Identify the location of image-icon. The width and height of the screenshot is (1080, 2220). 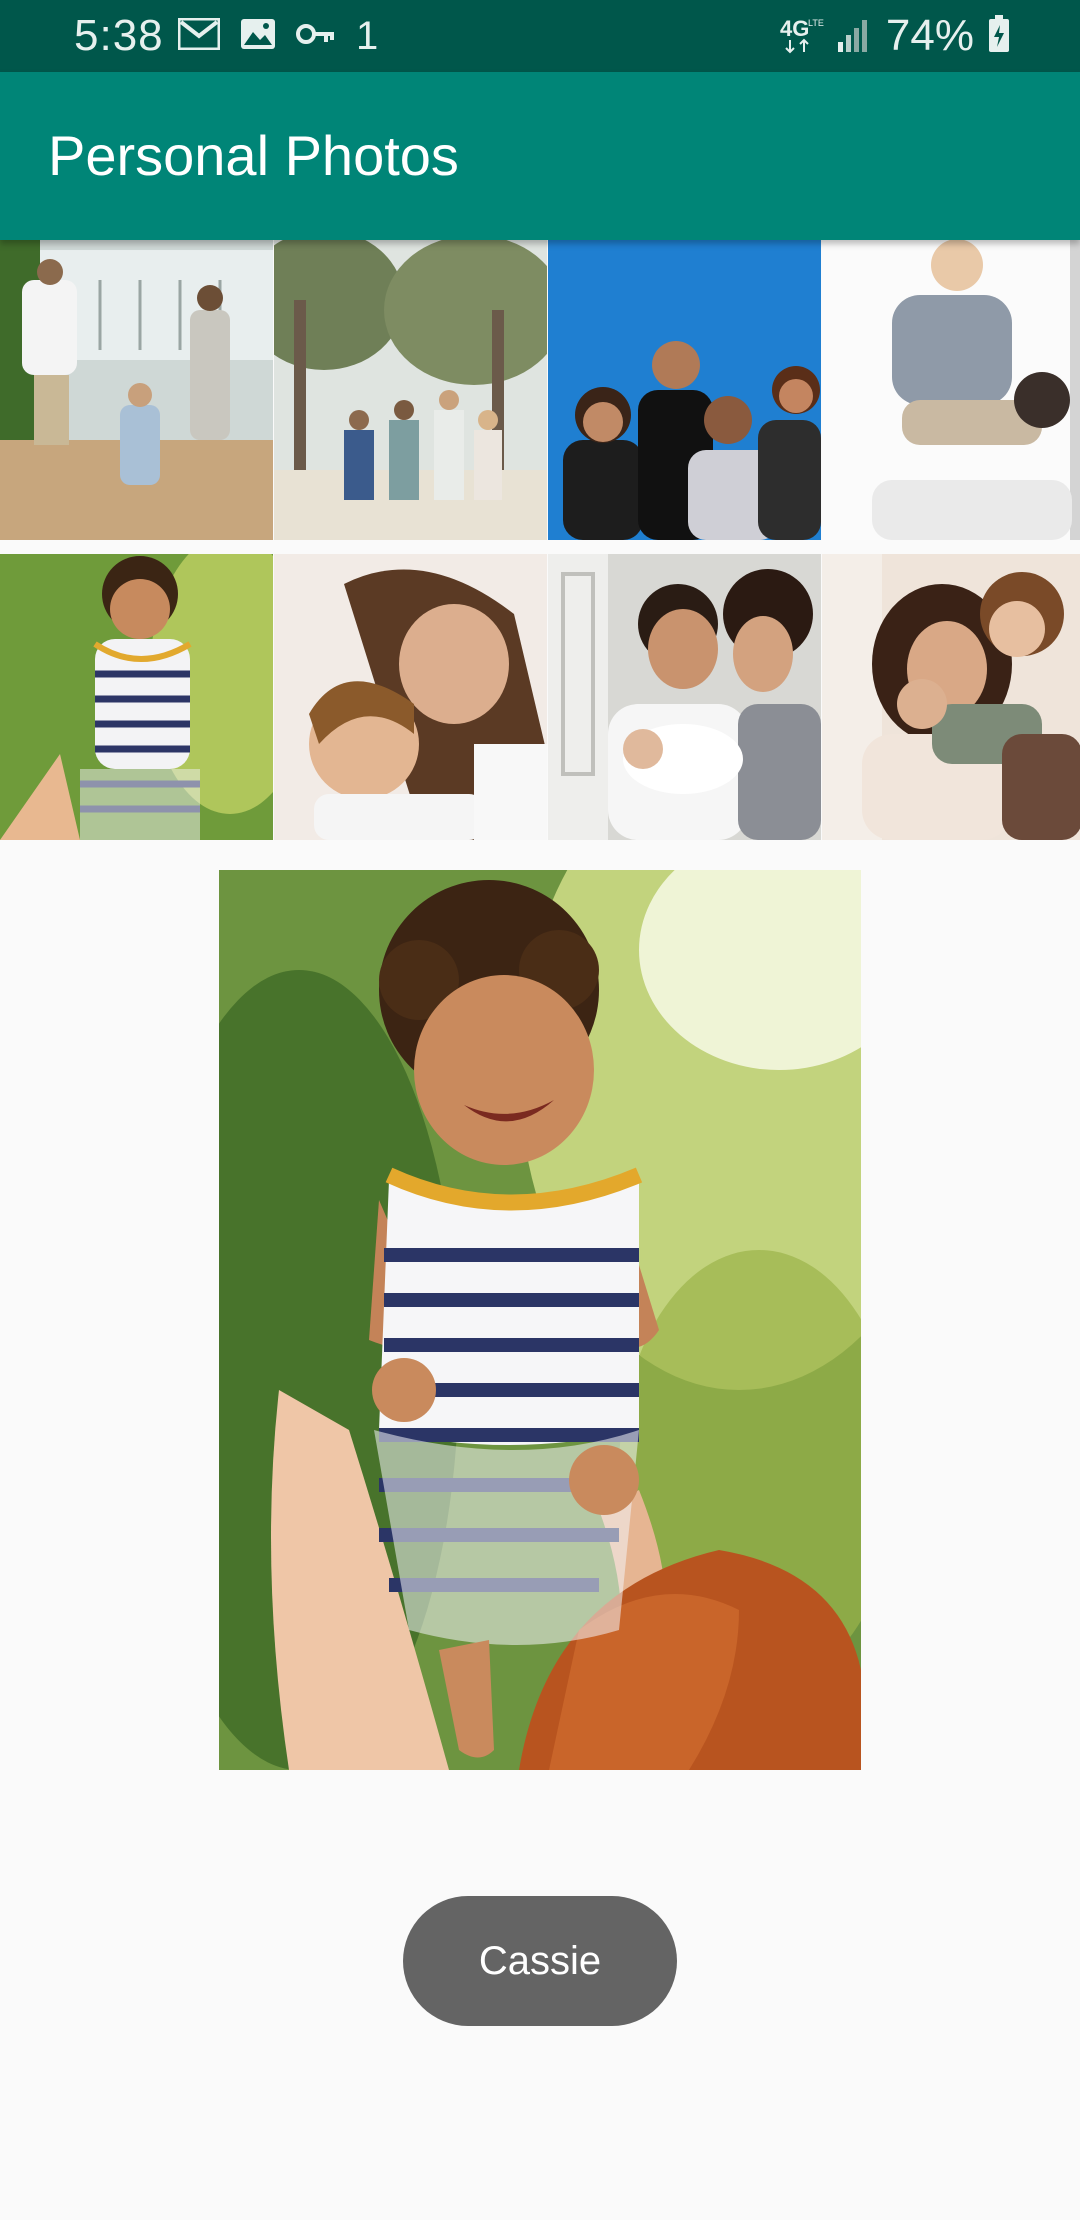
(258, 36).